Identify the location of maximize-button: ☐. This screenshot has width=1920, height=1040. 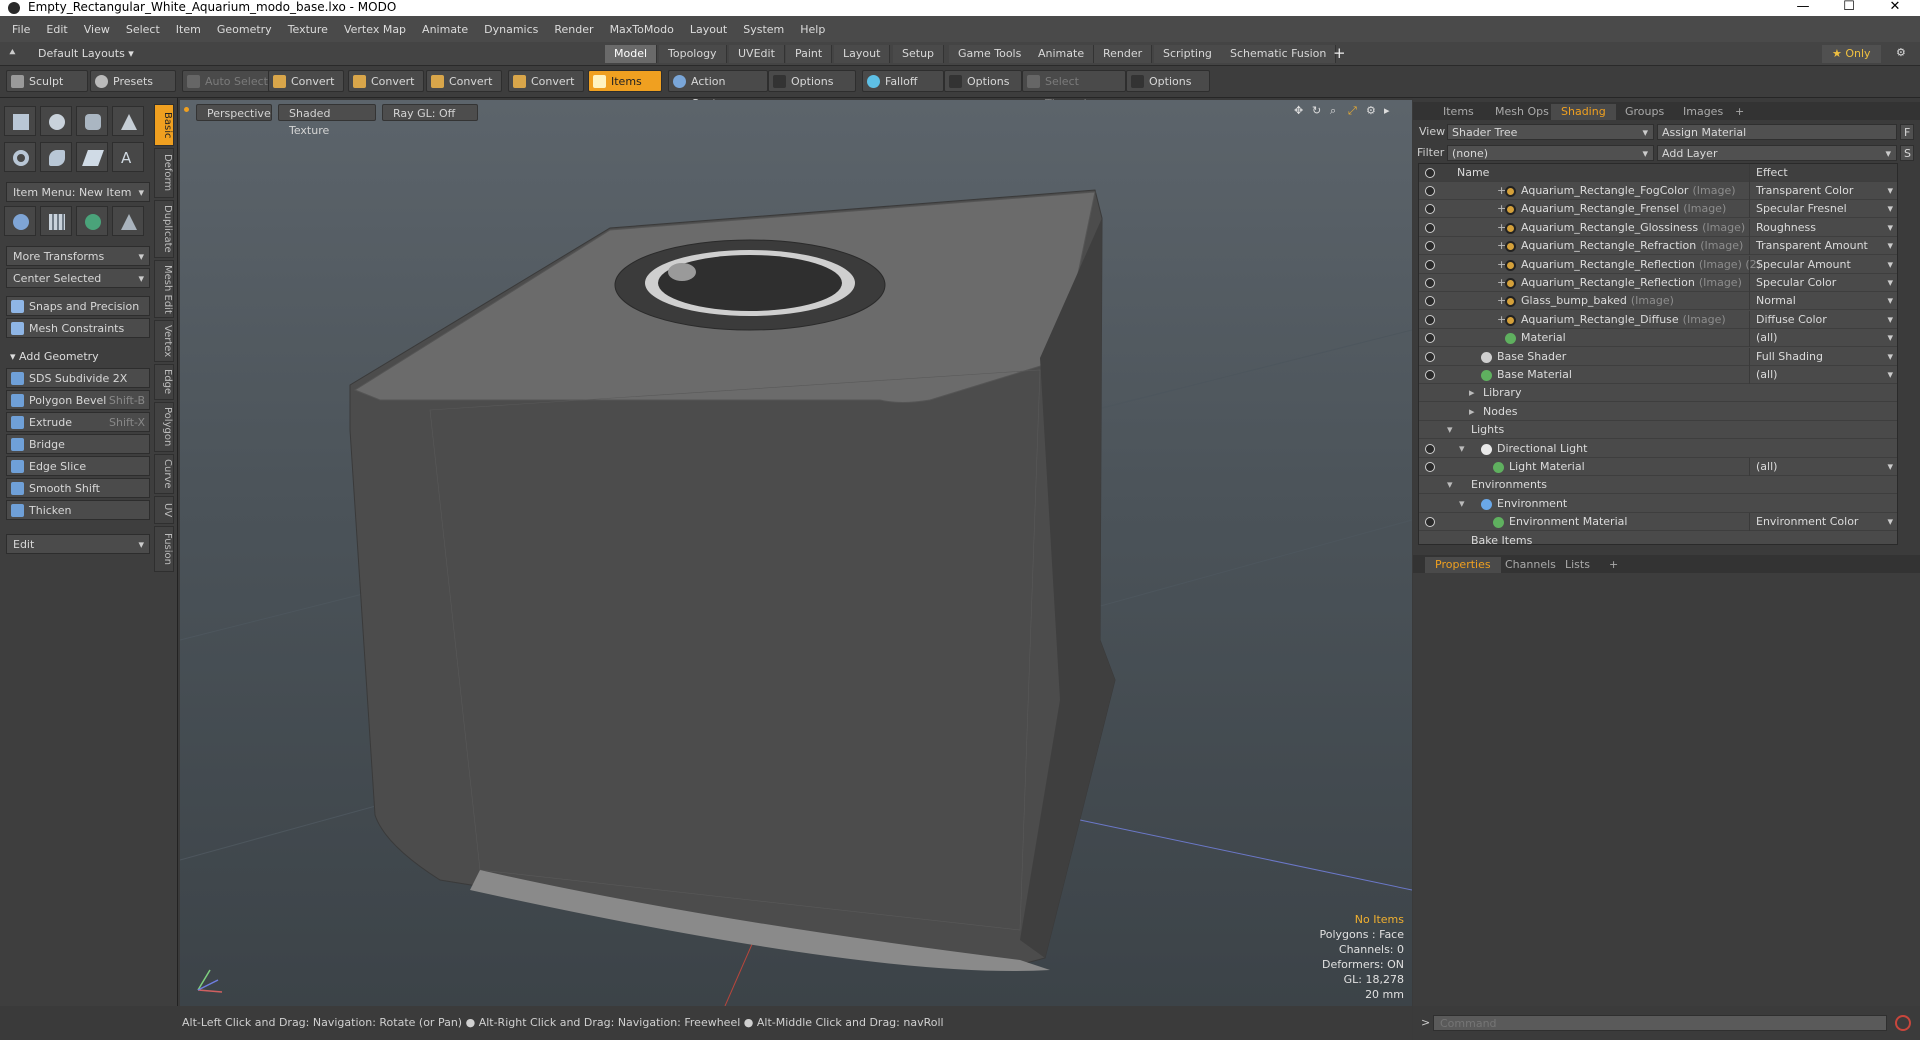
(1849, 8).